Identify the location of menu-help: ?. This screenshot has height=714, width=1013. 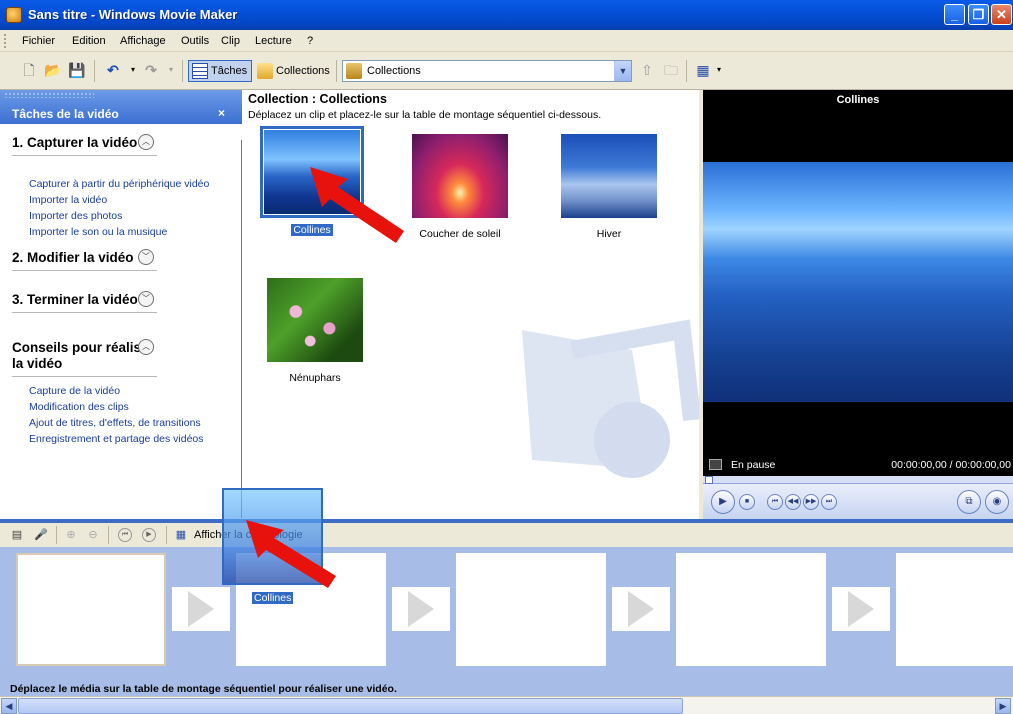
(310, 41).